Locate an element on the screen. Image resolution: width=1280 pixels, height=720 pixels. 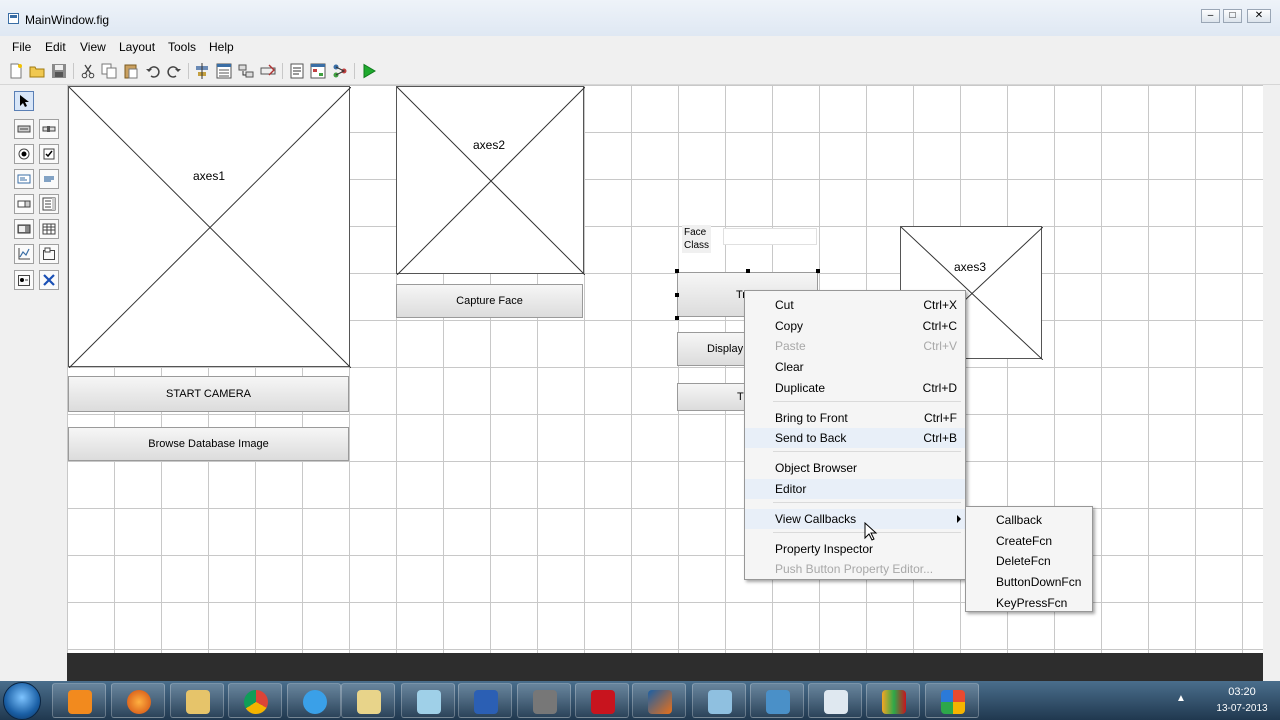
ctx-clear: Clear is located at coordinates (855, 367).